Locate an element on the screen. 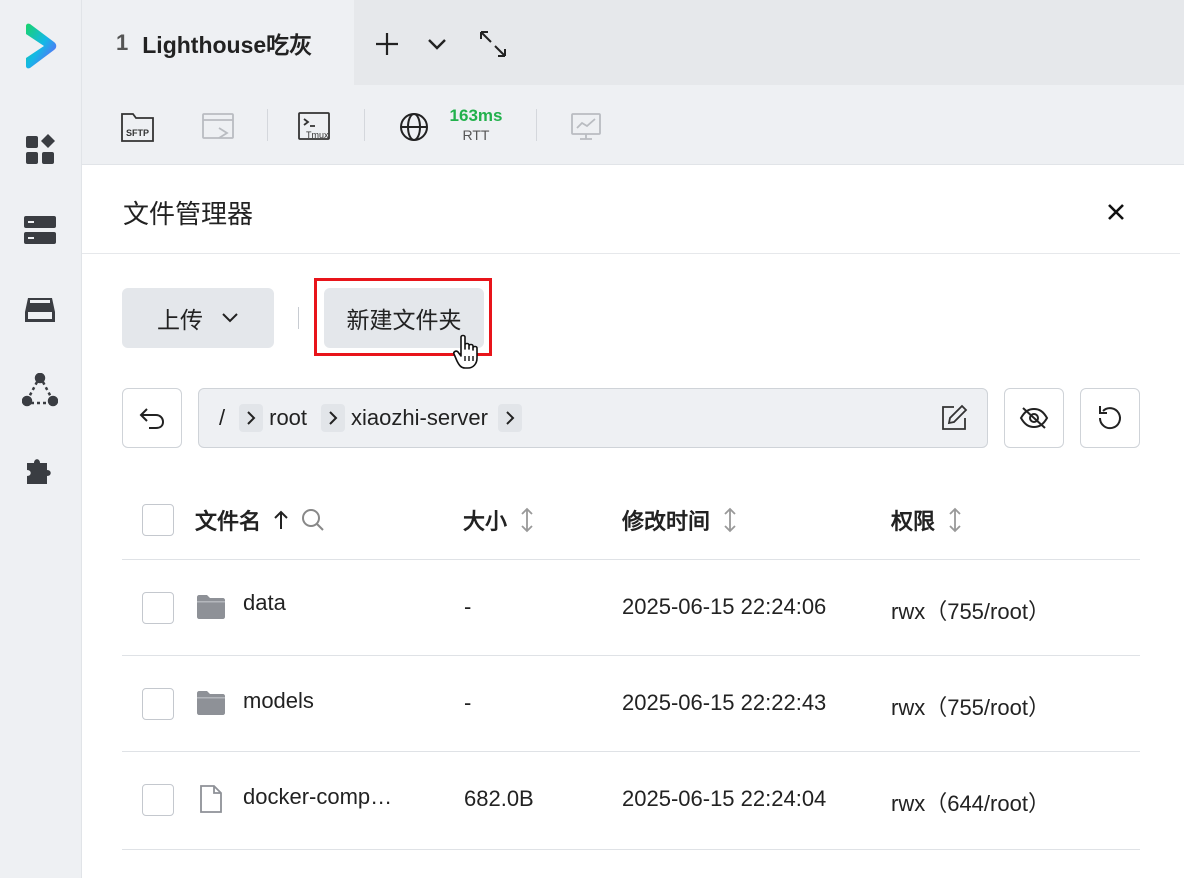  network-icon is located at coordinates (40, 390).